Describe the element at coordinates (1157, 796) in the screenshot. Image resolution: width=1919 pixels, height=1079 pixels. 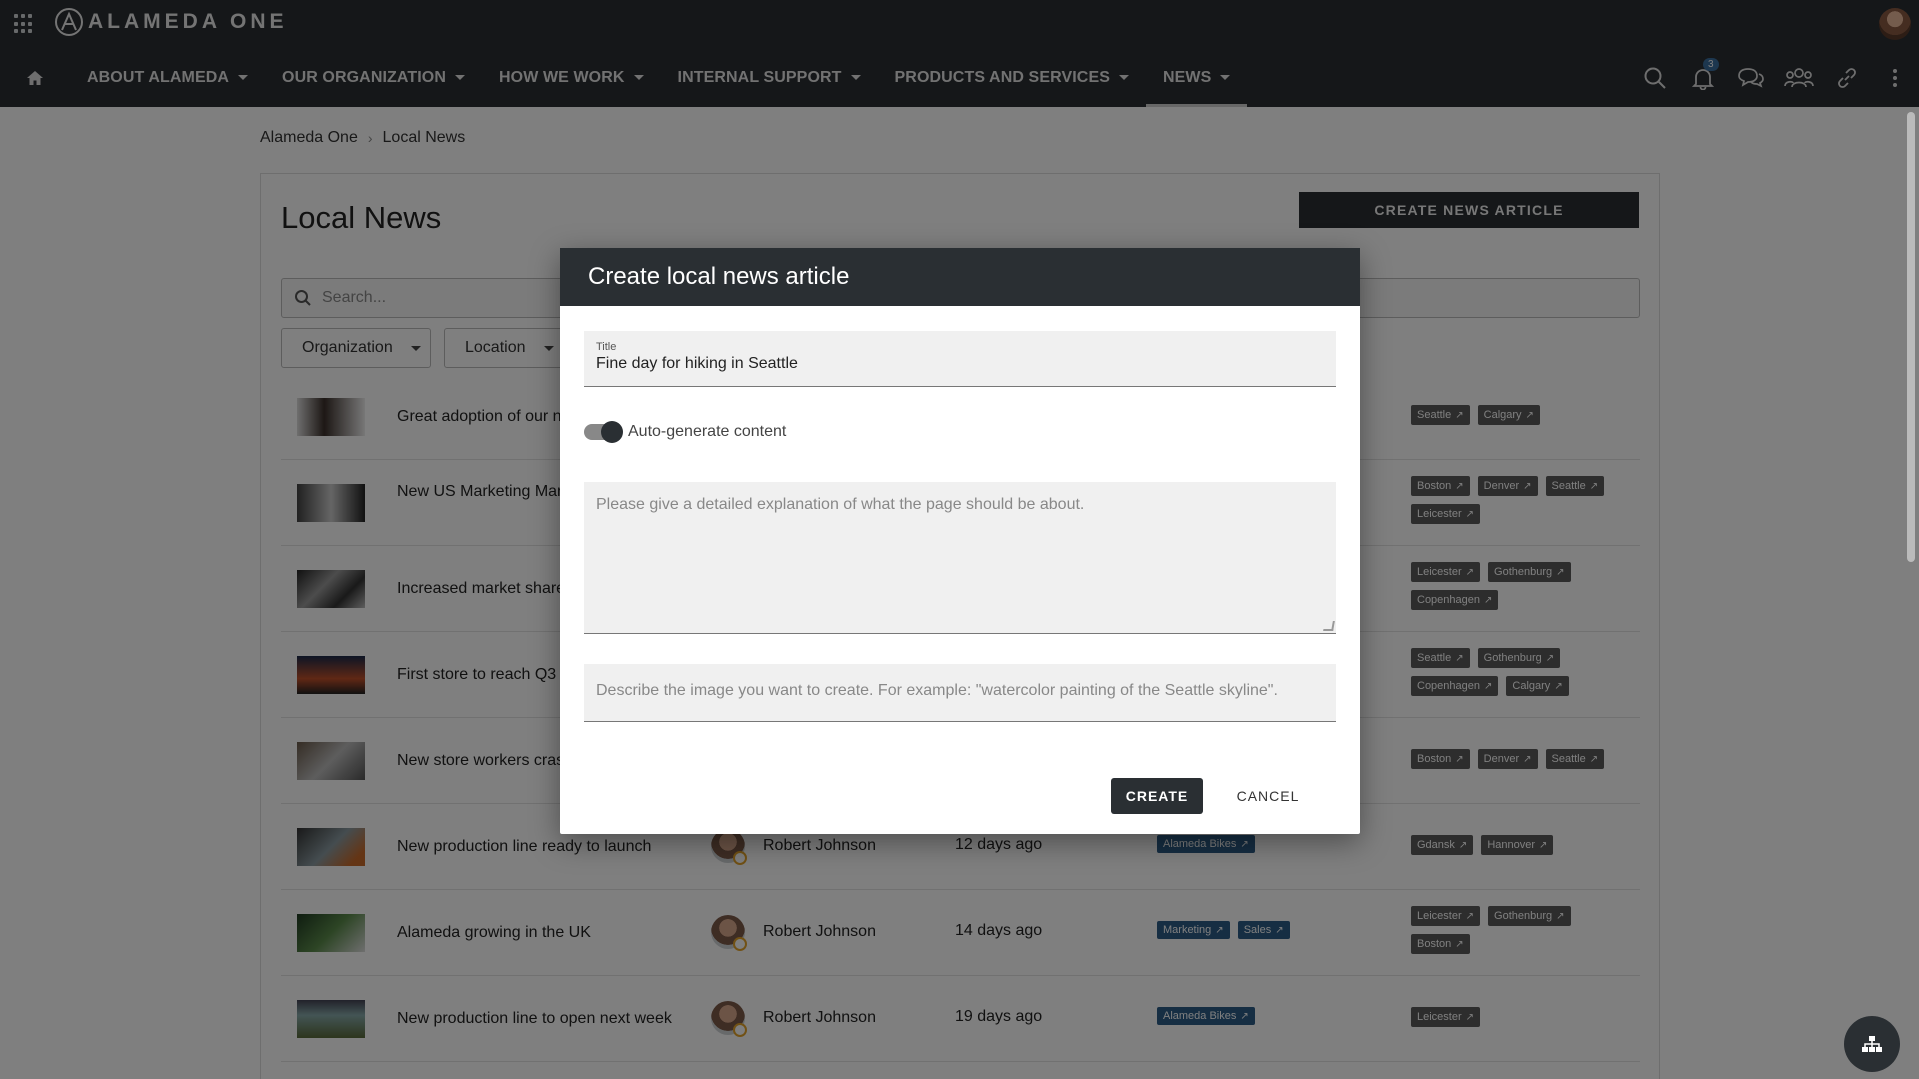
I see `create-button: CREATE` at that location.